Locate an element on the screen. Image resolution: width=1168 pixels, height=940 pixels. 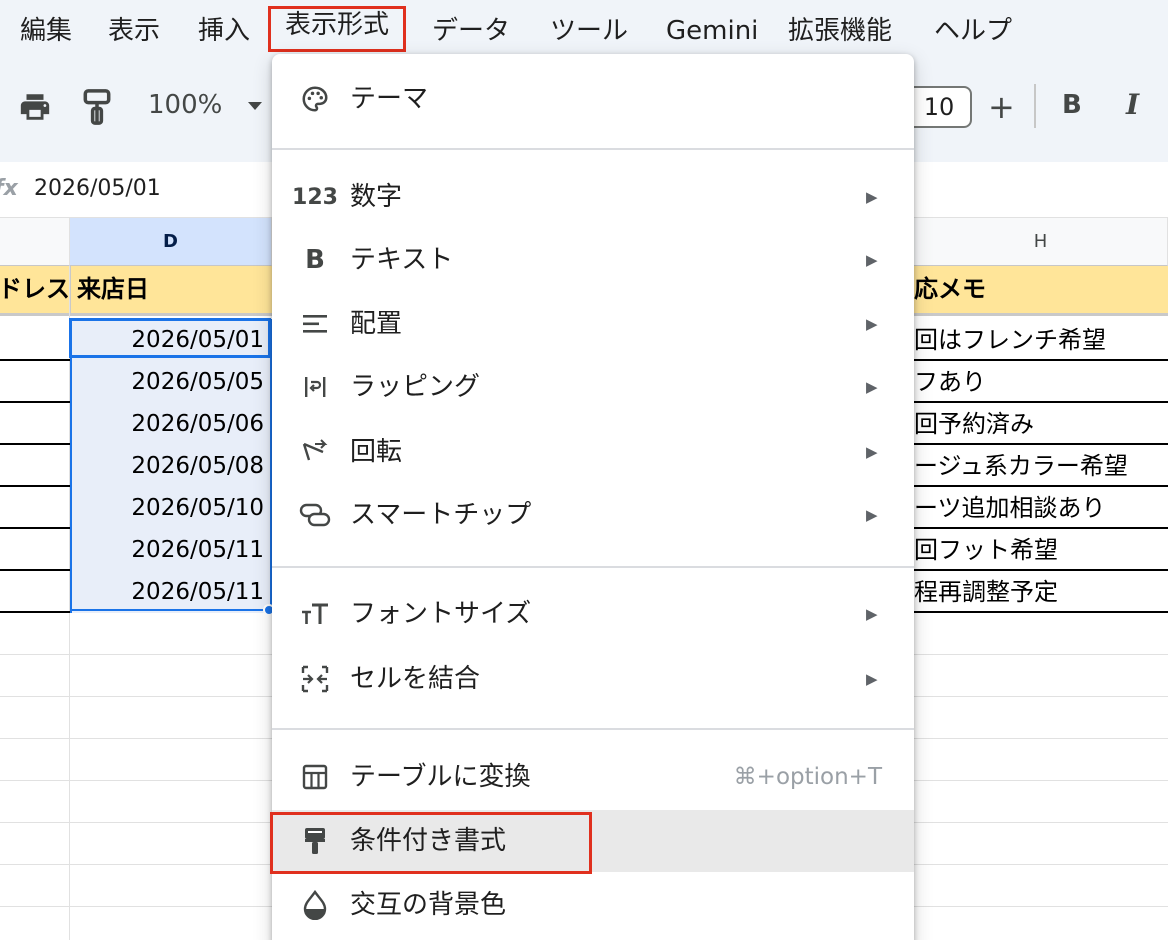
menu-gemini: Gemini is located at coordinates (712, 31).